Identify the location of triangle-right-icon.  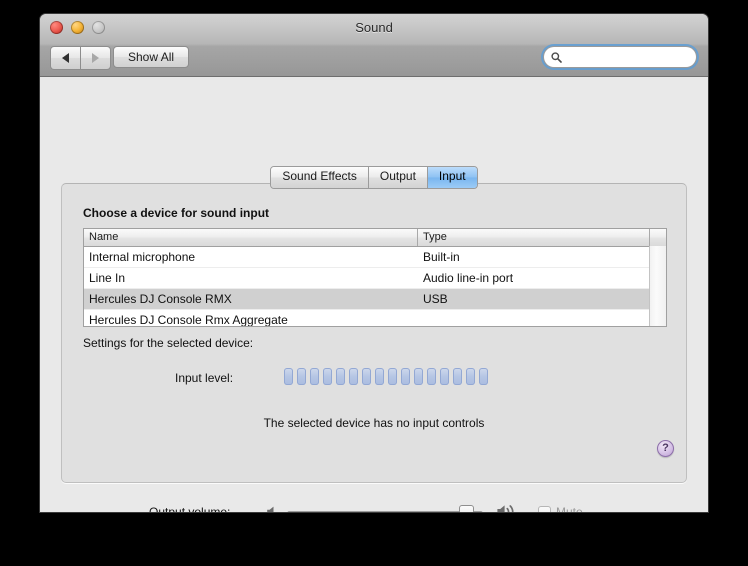
(95, 58).